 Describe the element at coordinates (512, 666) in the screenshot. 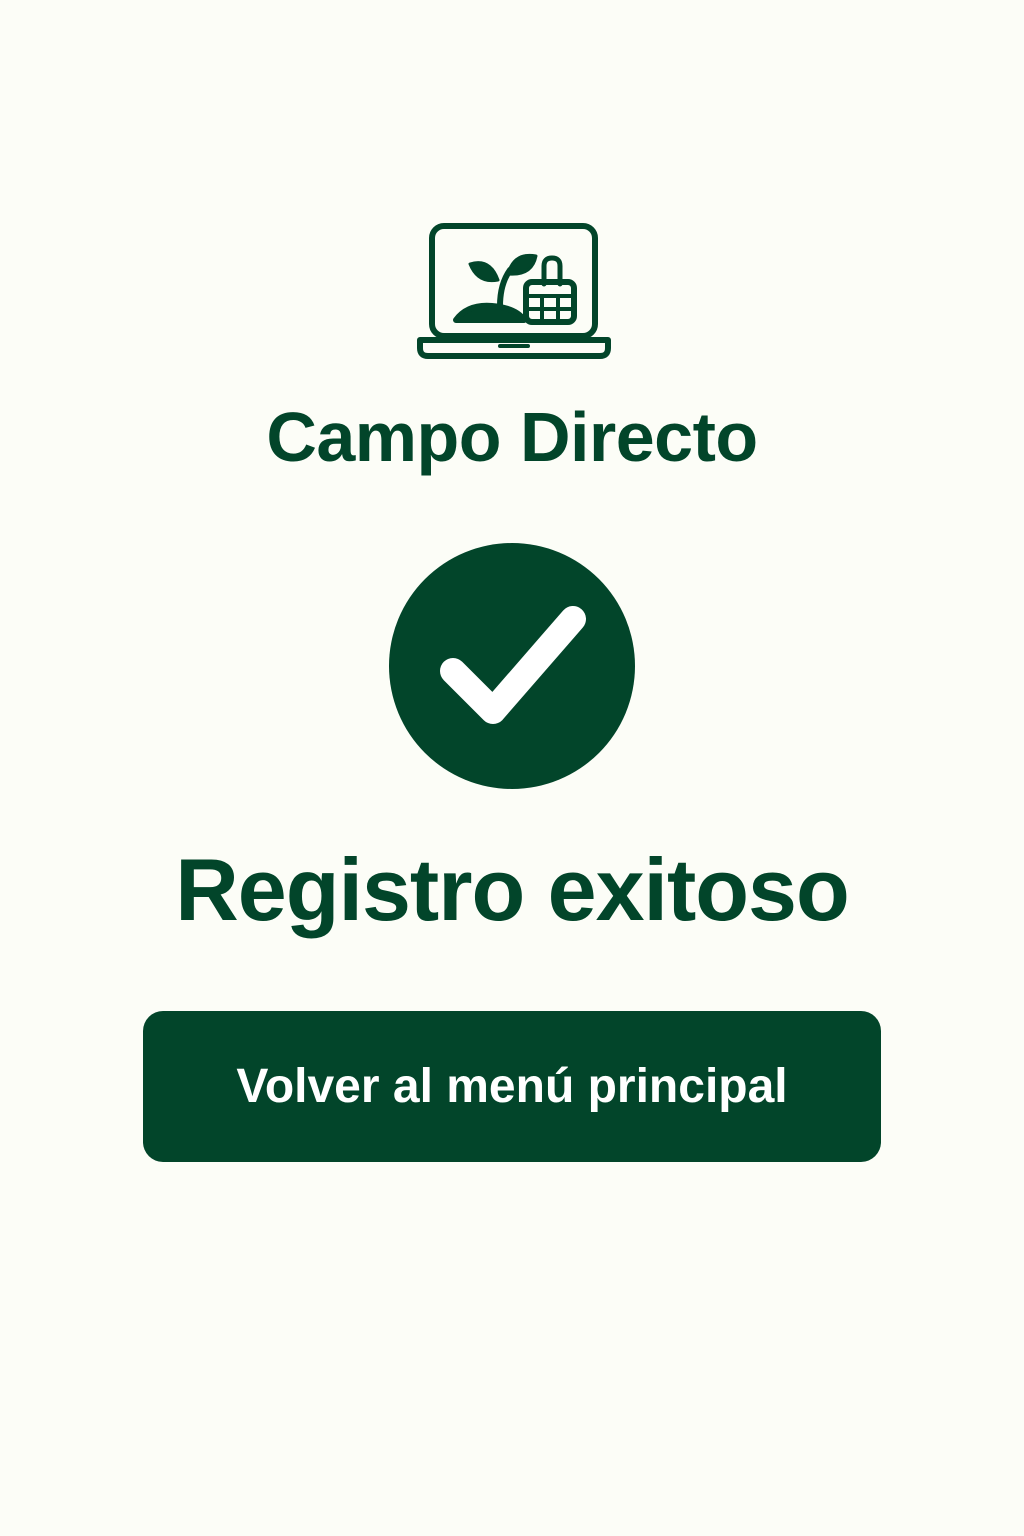

I see `check-circle-icon` at that location.